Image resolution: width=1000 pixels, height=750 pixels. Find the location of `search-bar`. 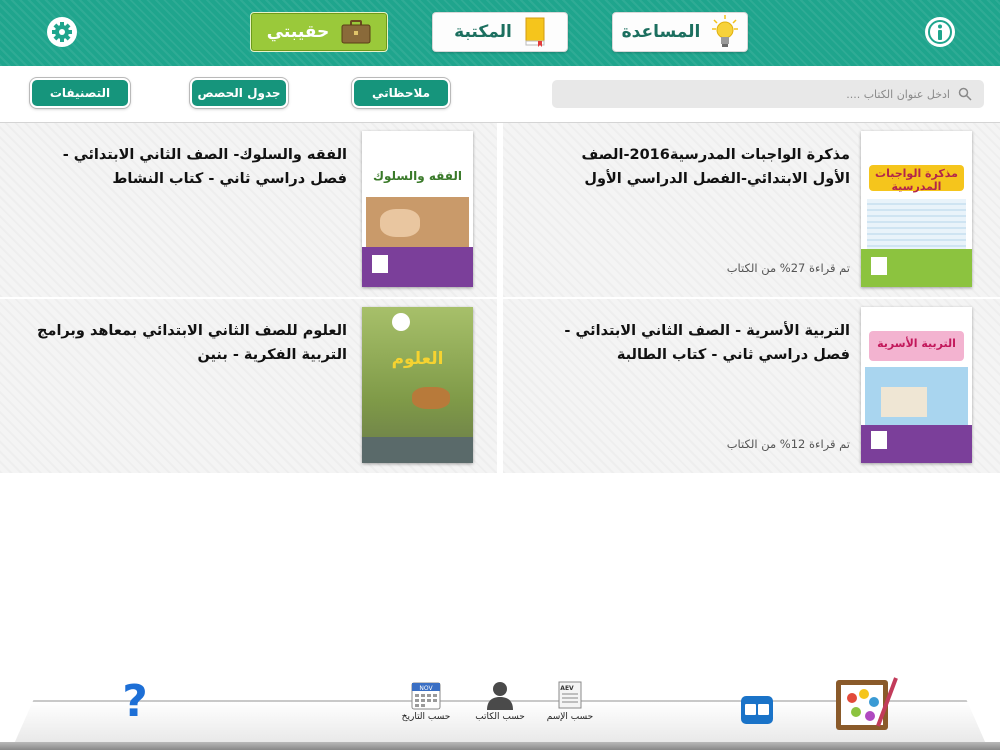

search-bar is located at coordinates (768, 94).